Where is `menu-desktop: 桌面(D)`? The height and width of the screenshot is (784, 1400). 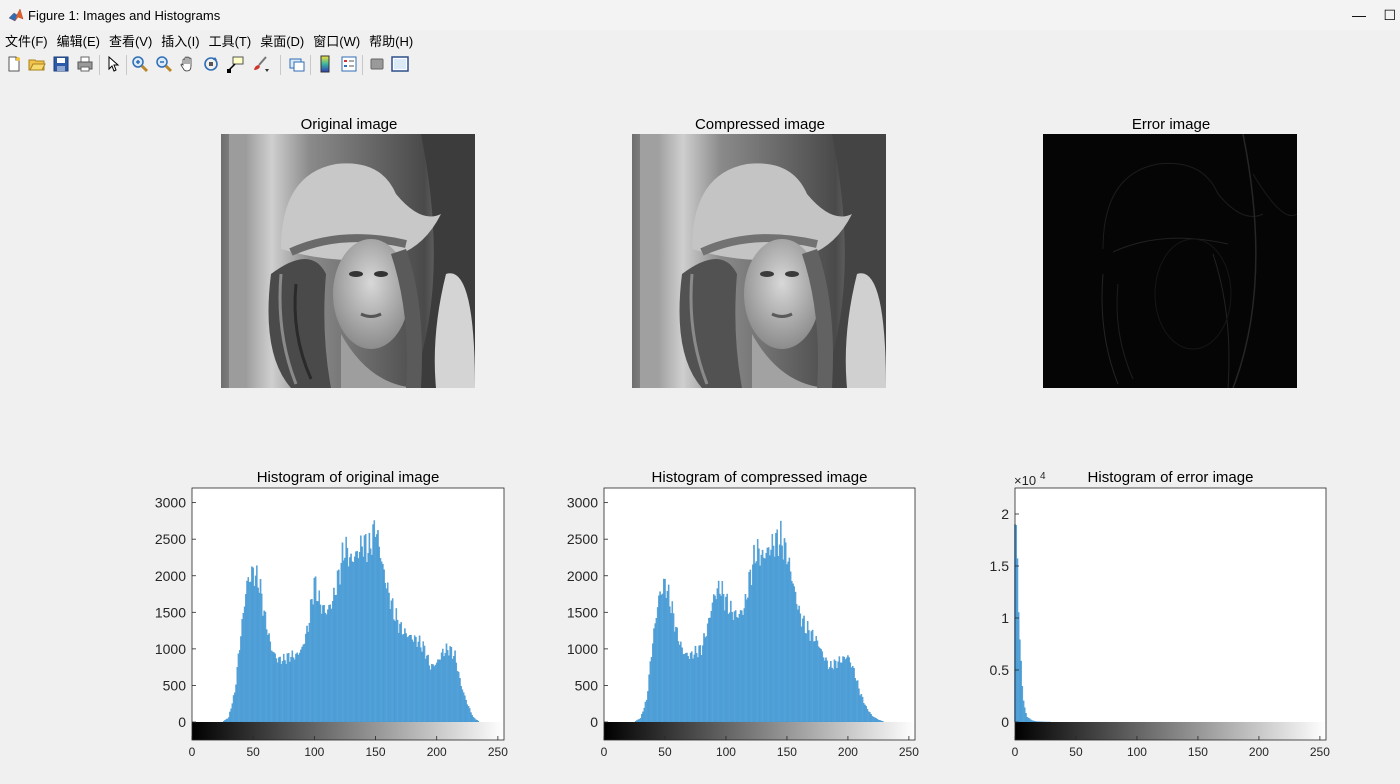
menu-desktop: 桌面(D) is located at coordinates (281, 40).